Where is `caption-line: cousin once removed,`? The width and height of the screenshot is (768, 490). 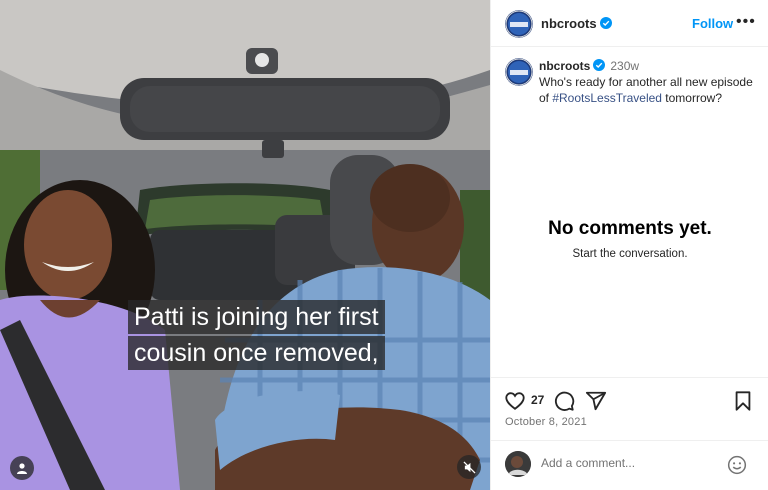 caption-line: cousin once removed, is located at coordinates (256, 353).